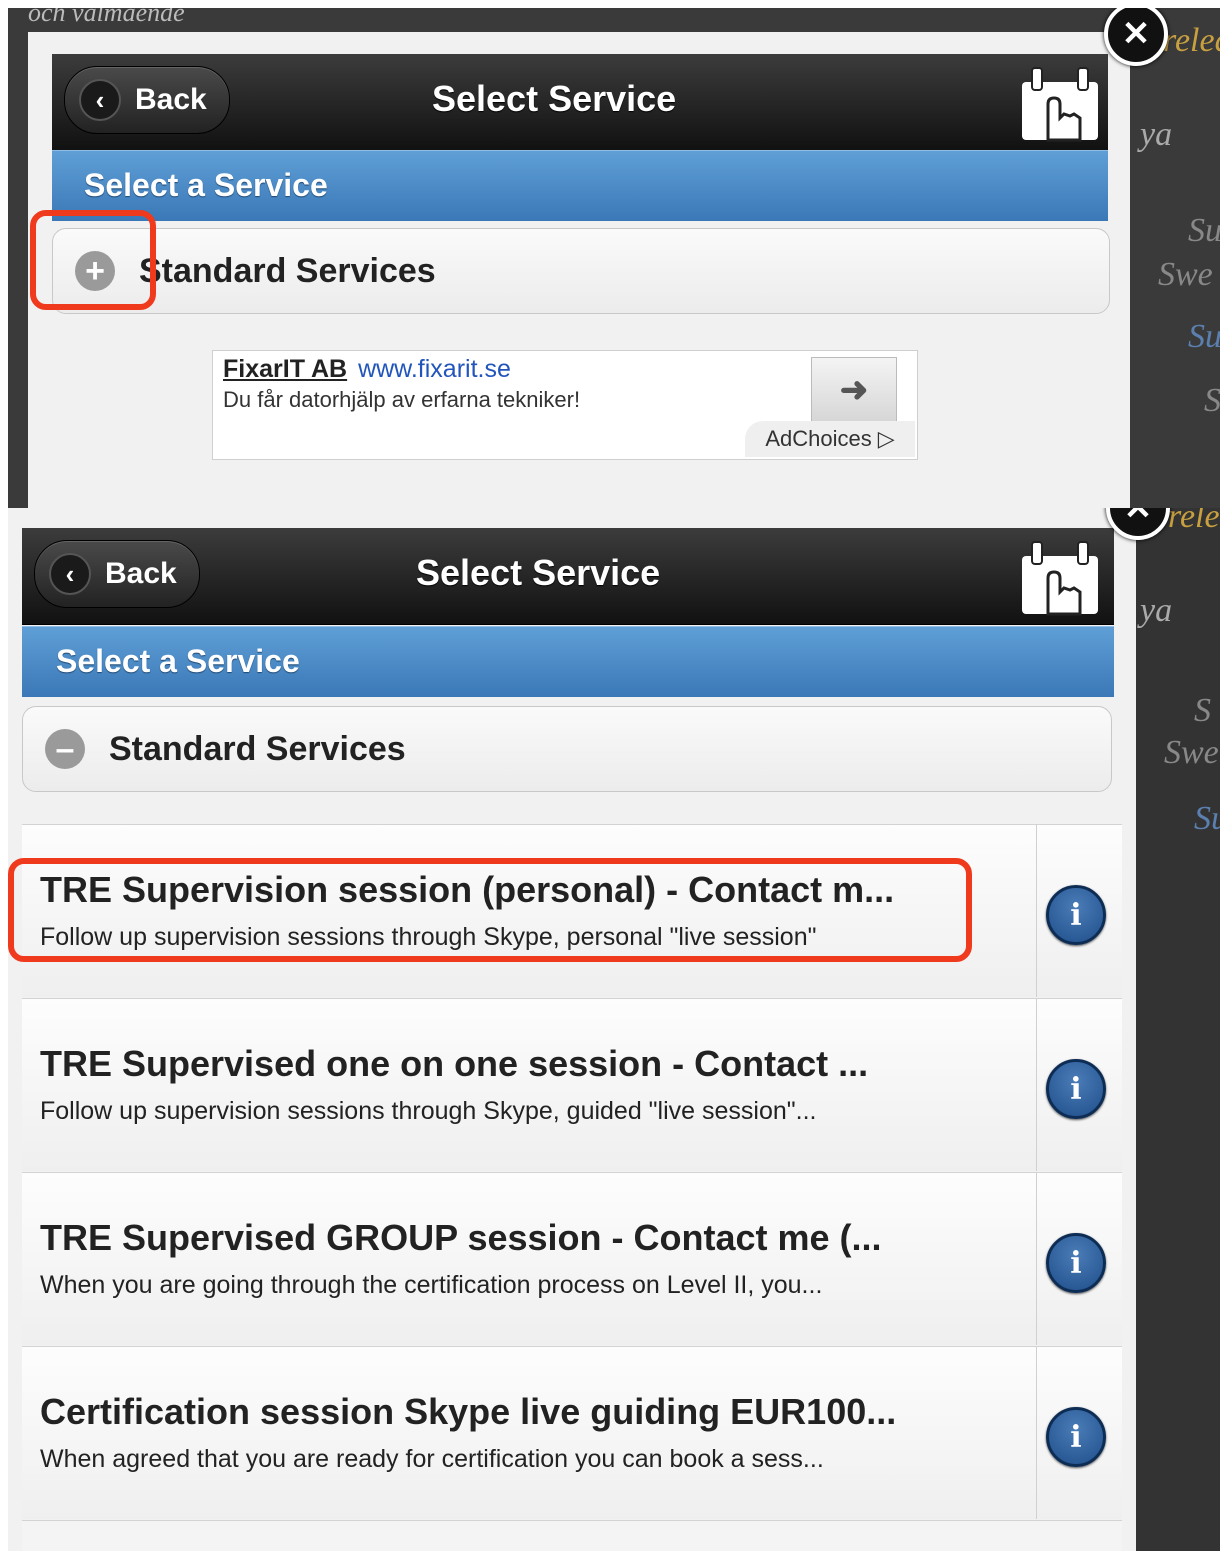 This screenshot has width=1220, height=1551. Describe the element at coordinates (285, 369) in the screenshot. I see `ad-advertiser-link: FixarIT AB` at that location.